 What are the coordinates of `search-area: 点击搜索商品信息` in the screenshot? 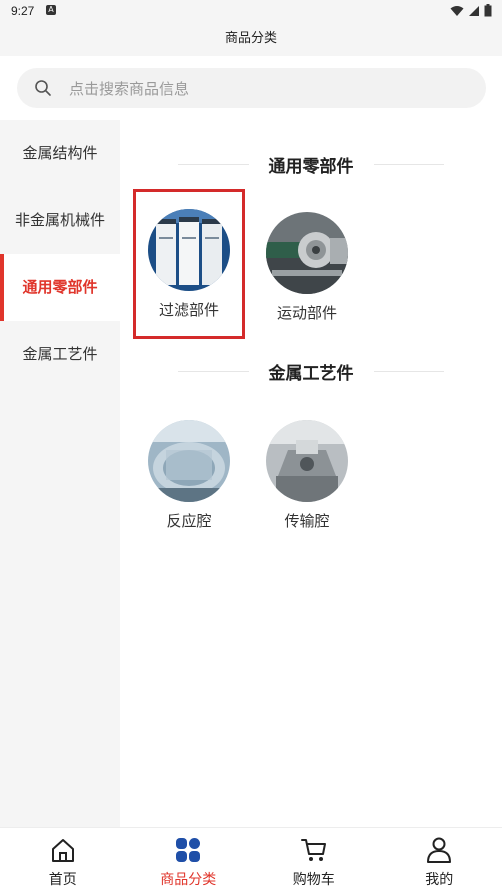 It's located at (251, 88).